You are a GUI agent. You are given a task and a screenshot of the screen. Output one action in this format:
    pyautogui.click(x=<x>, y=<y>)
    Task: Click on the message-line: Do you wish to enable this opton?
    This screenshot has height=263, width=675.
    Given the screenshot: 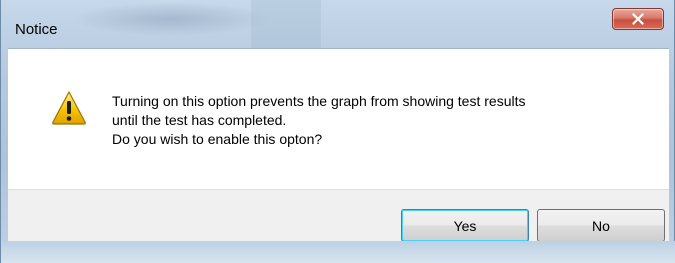 What is the action you would take?
    pyautogui.click(x=217, y=139)
    